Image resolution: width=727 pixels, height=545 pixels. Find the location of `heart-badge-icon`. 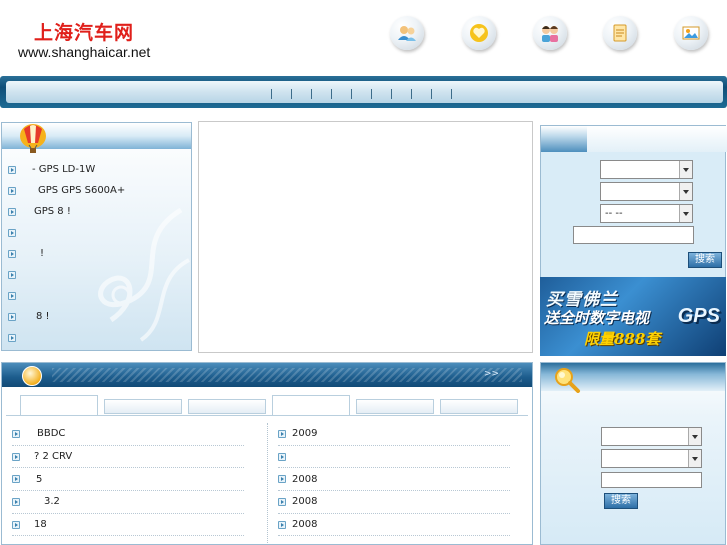

heart-badge-icon is located at coordinates (479, 33).